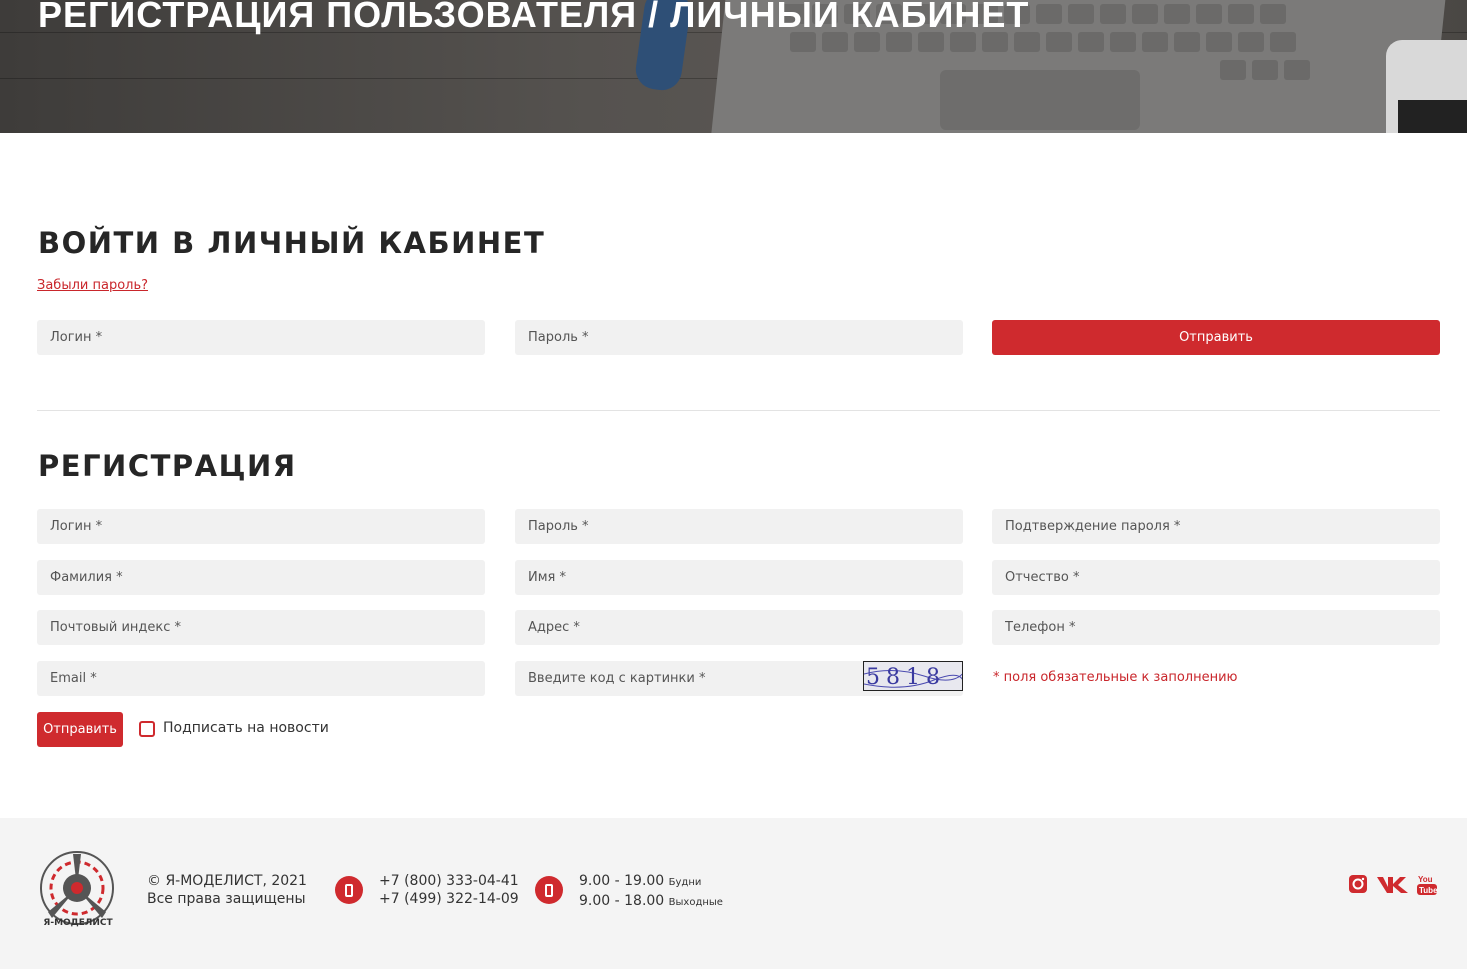 Image resolution: width=1467 pixels, height=969 pixels. What do you see at coordinates (1040, 100) in the screenshot?
I see `trackpad-shape` at bounding box center [1040, 100].